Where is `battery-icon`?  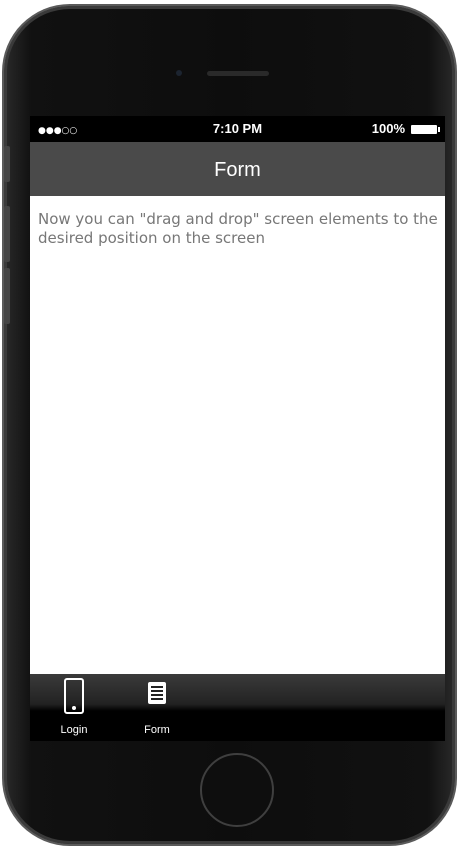 battery-icon is located at coordinates (425, 129).